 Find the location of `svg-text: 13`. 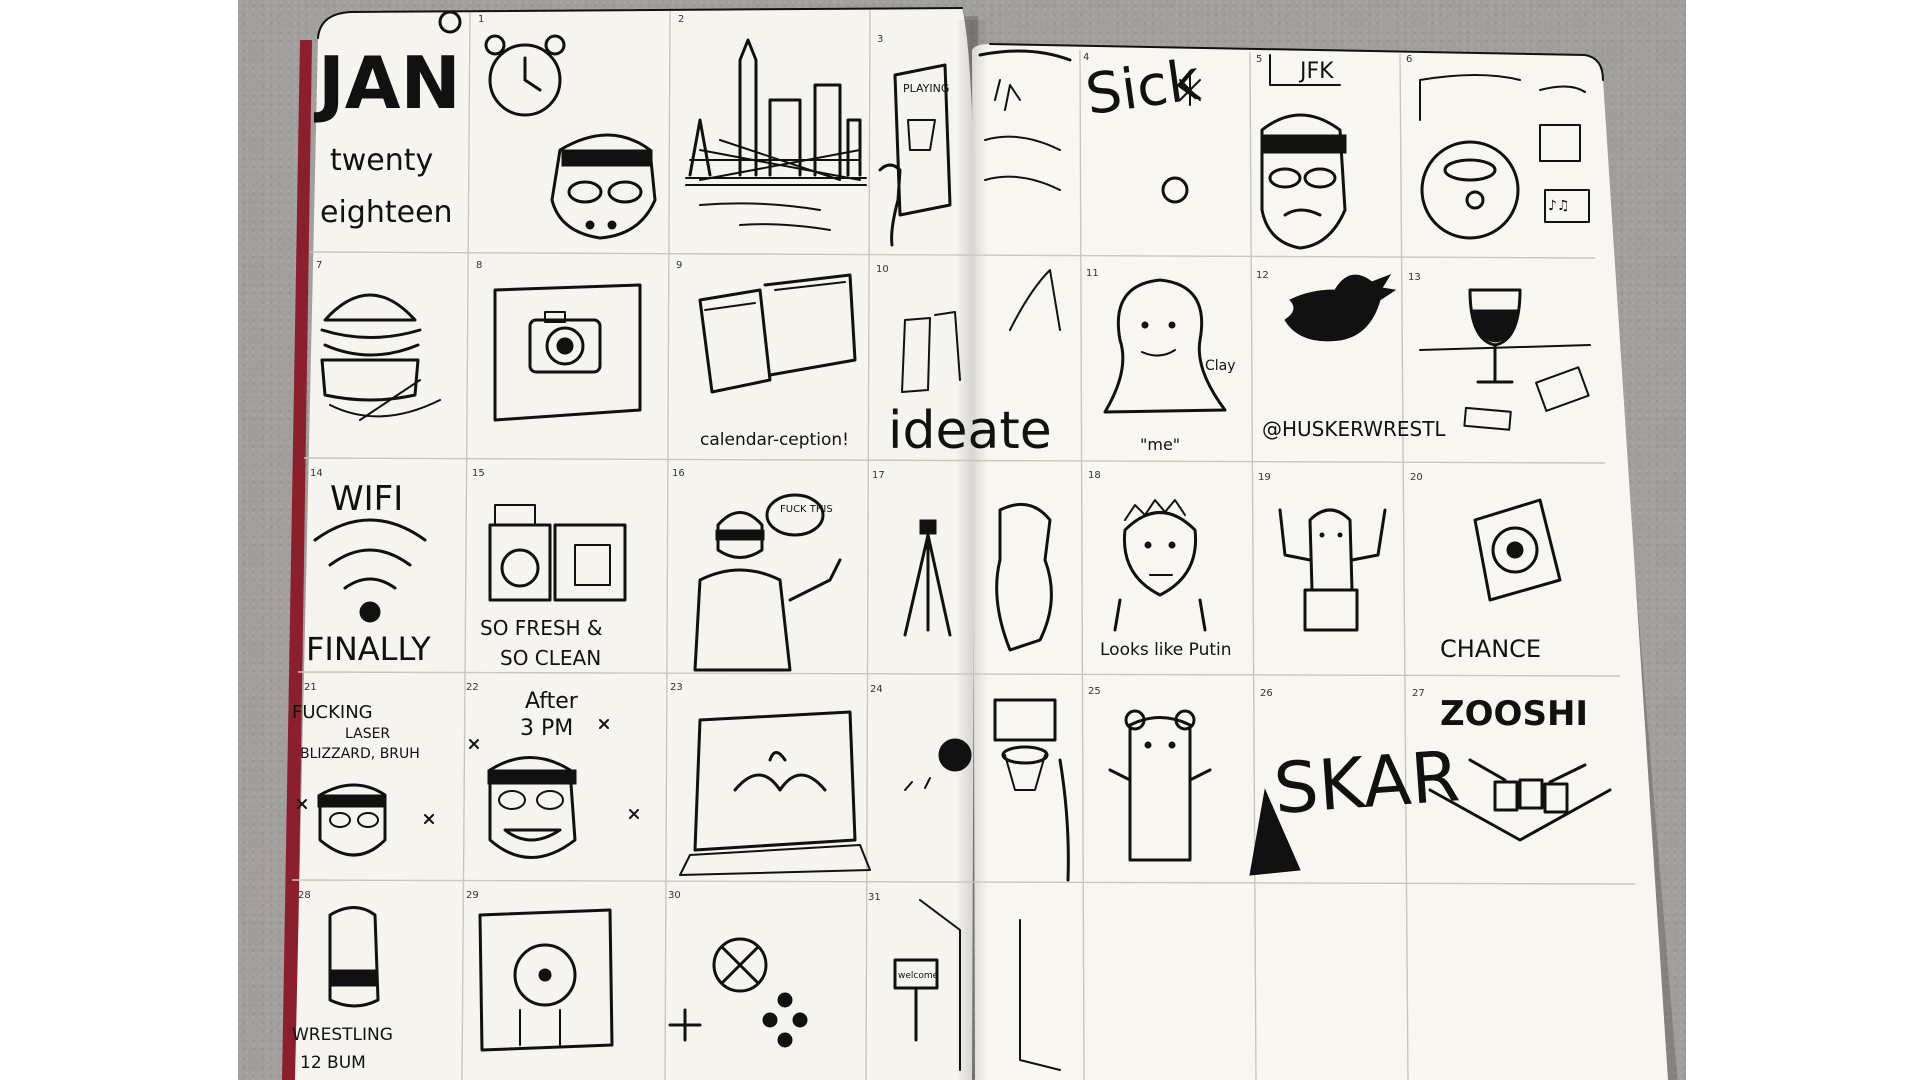

svg-text: 13 is located at coordinates (1414, 277).